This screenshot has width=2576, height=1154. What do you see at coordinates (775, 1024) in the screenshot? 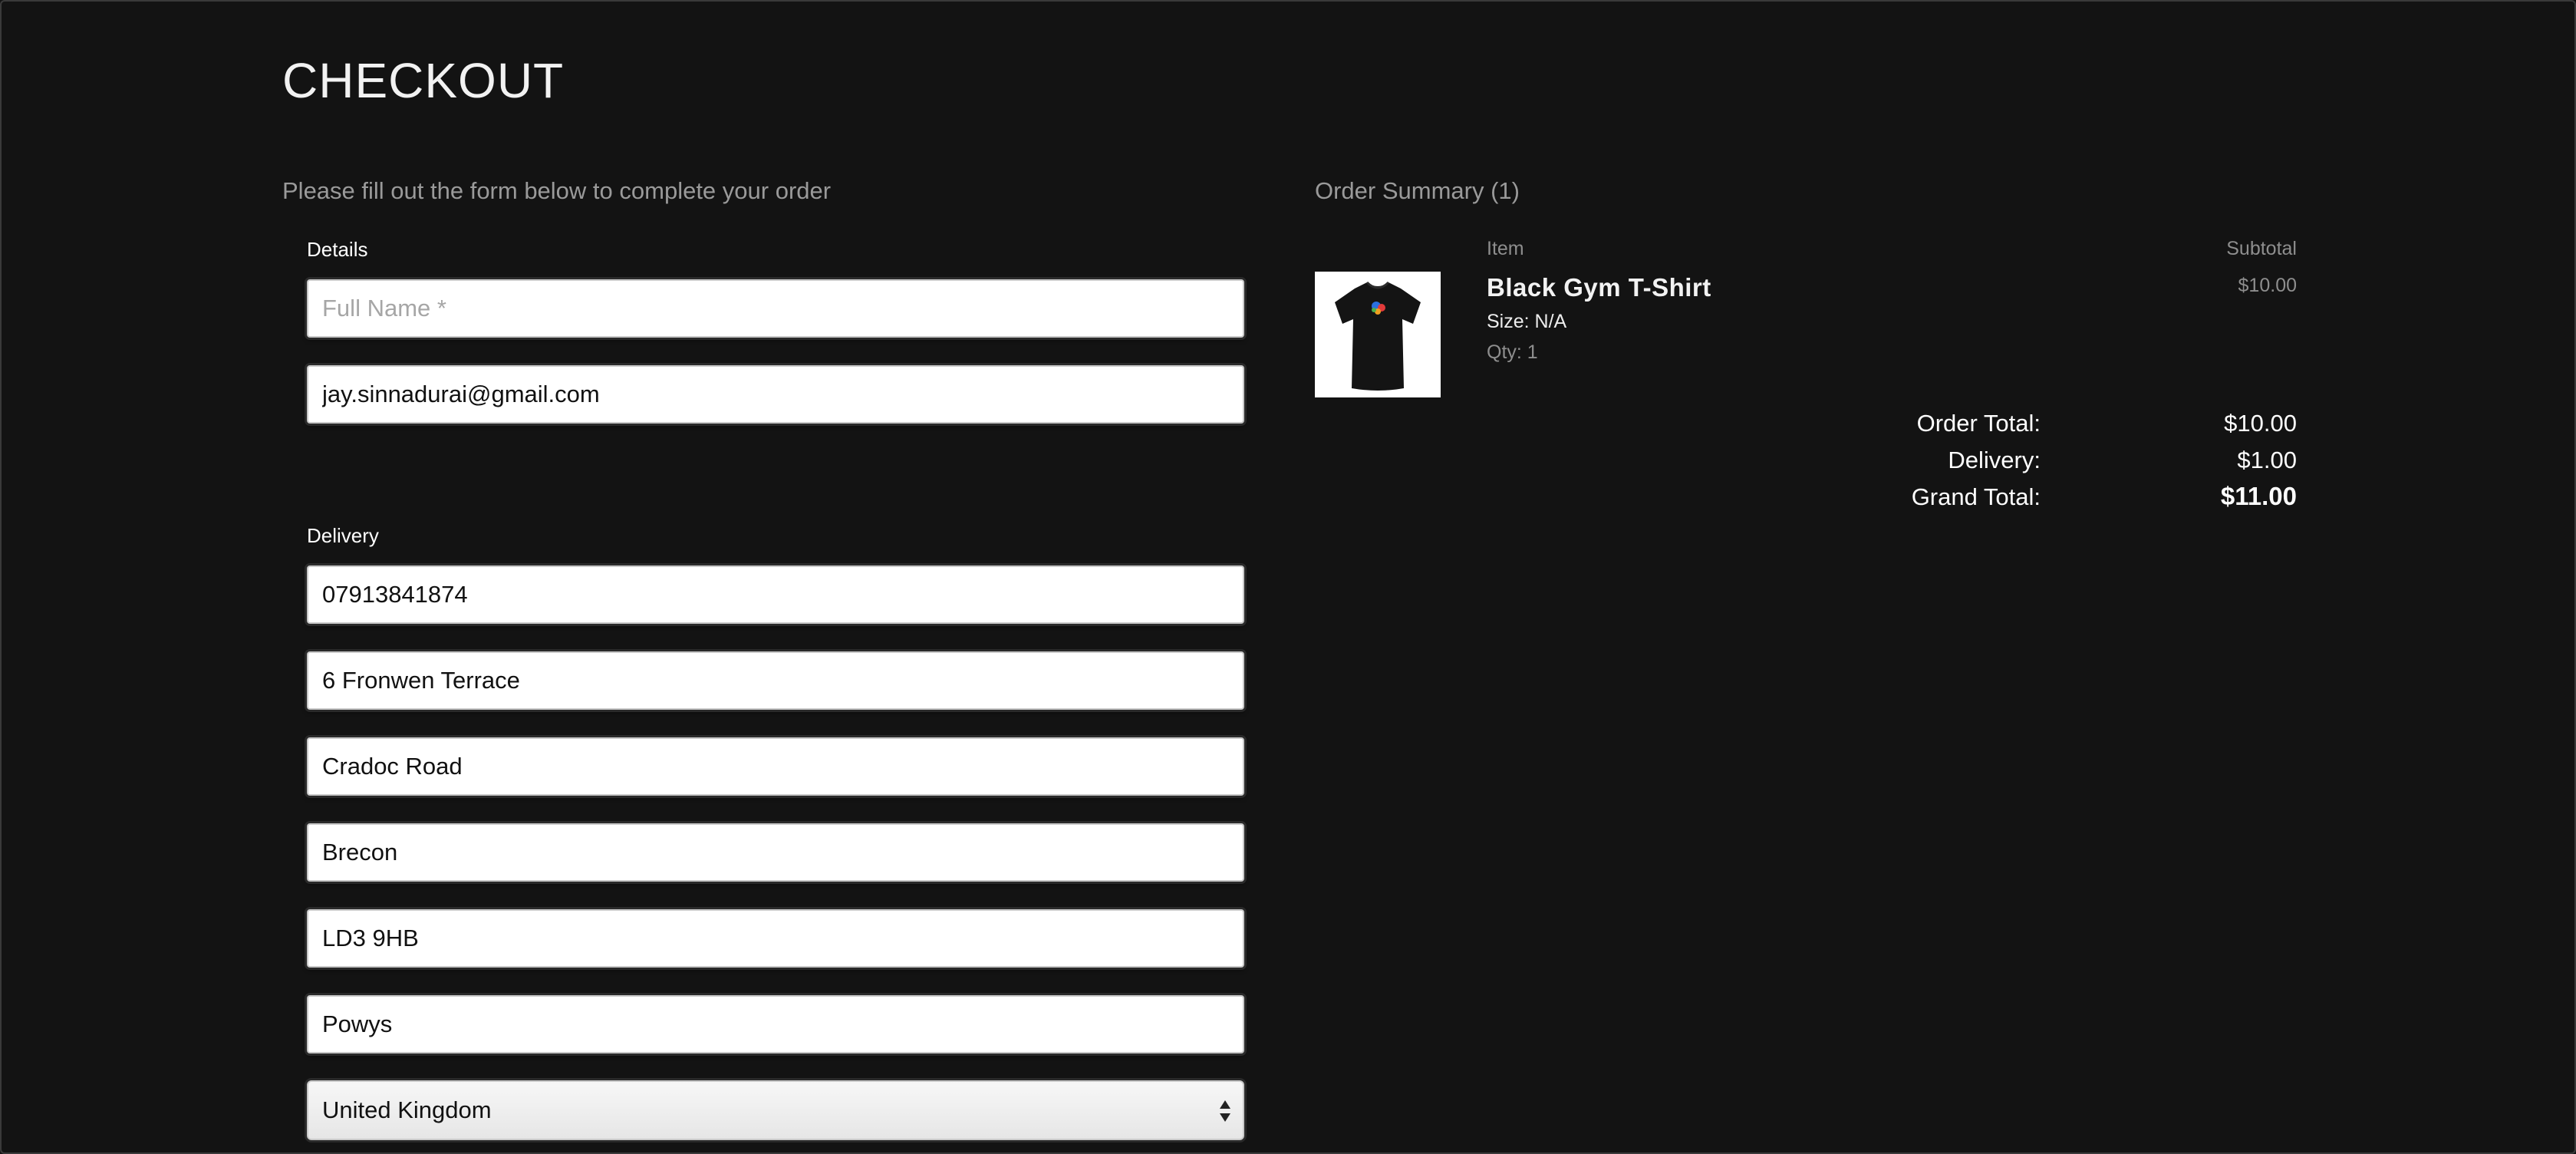
I see `county-input` at bounding box center [775, 1024].